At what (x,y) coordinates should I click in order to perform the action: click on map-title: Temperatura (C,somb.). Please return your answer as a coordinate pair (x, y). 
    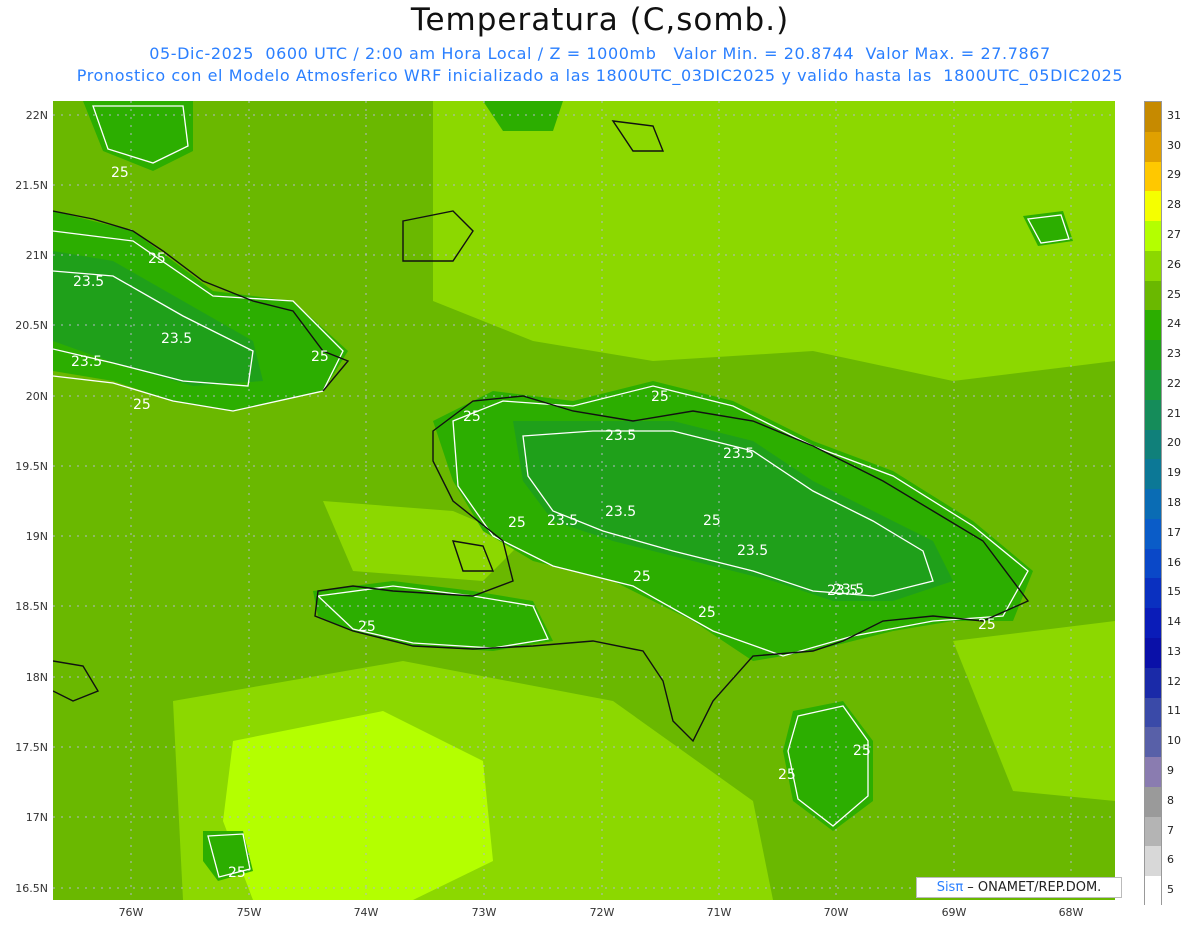
    Looking at the image, I should click on (600, 20).